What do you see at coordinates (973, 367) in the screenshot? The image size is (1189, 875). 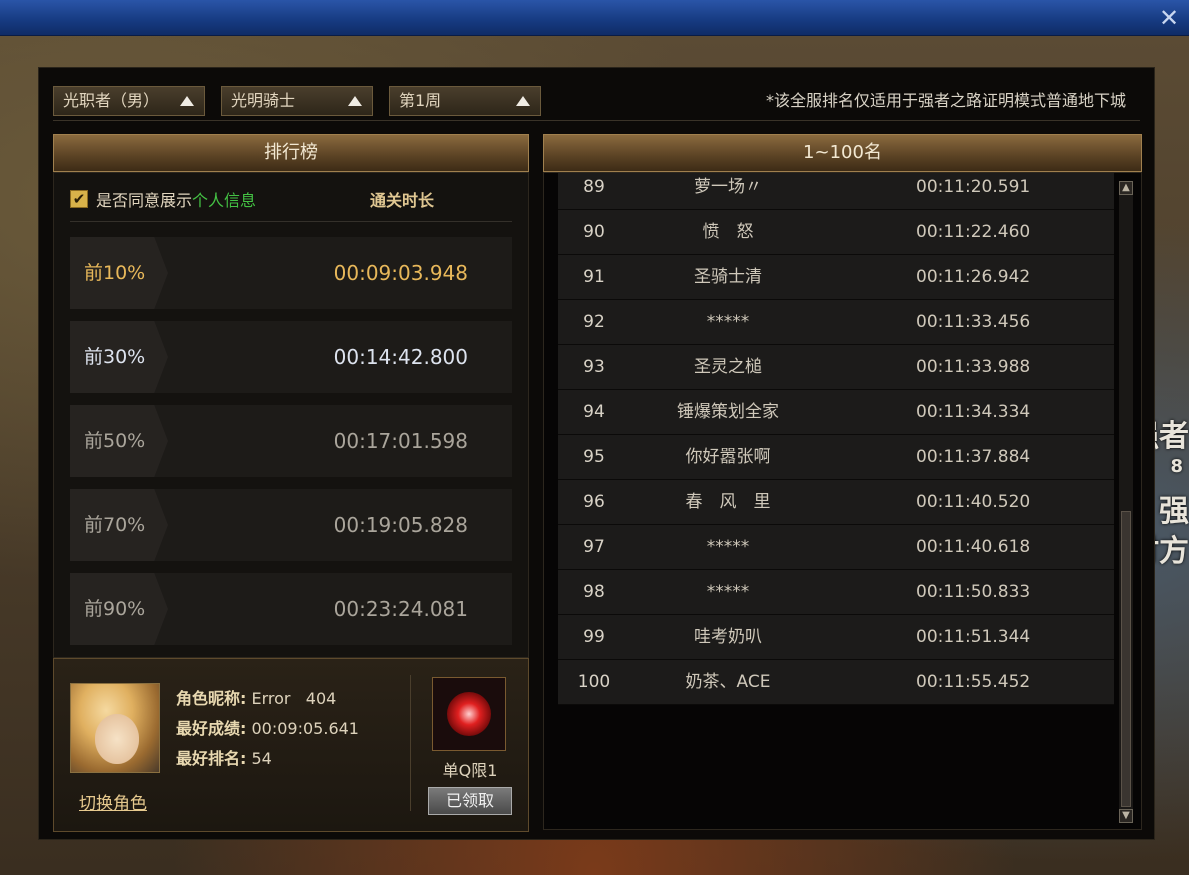 I see `time-cell: 00:11:33.988` at bounding box center [973, 367].